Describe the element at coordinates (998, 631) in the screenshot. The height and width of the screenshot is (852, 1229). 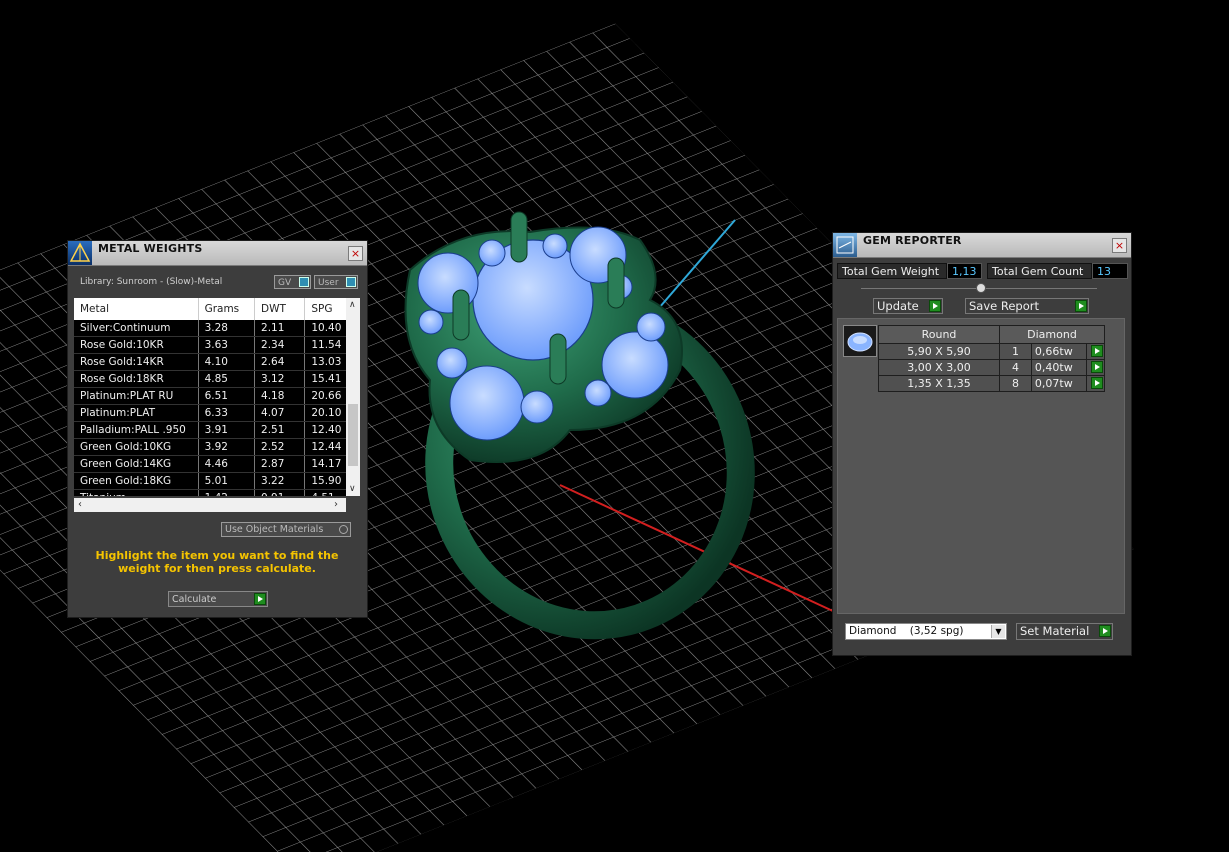
I see `chevron-down-icon: ▼` at that location.